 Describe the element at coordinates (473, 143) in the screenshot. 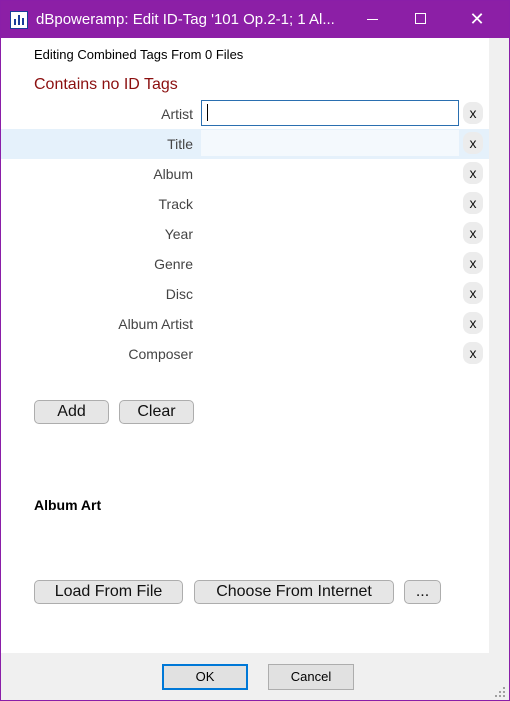

I see `clear-title-button: x` at that location.